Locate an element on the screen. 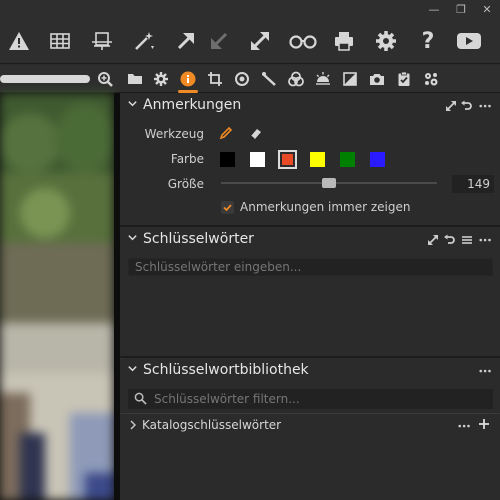  close-button: ✕ is located at coordinates (487, 10).